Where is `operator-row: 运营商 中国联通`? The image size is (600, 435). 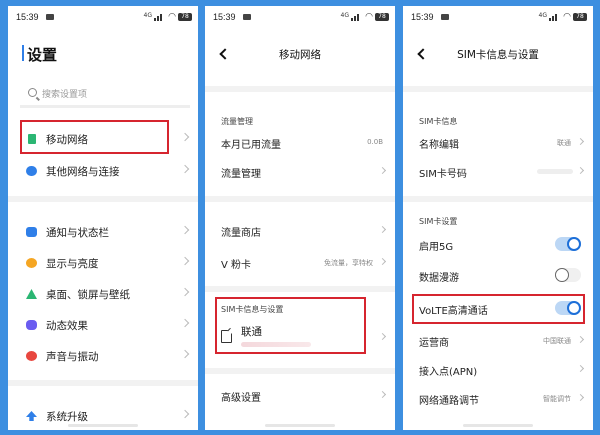
operator-row: 运营商 中国联通 is located at coordinates (498, 341).